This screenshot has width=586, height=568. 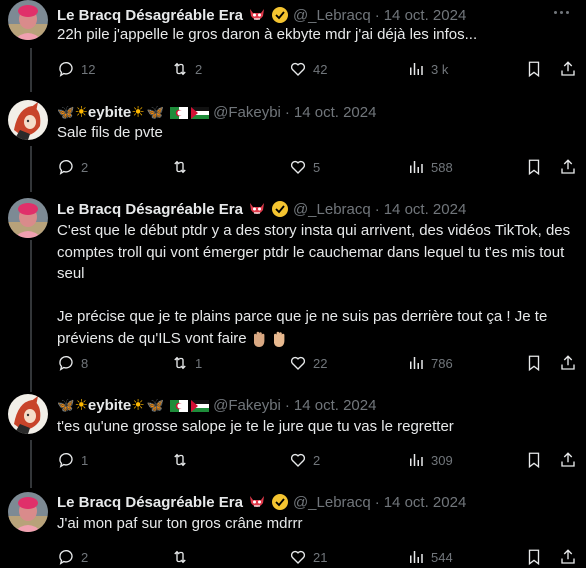 What do you see at coordinates (320, 363) in the screenshot?
I see `like-count: 22` at bounding box center [320, 363].